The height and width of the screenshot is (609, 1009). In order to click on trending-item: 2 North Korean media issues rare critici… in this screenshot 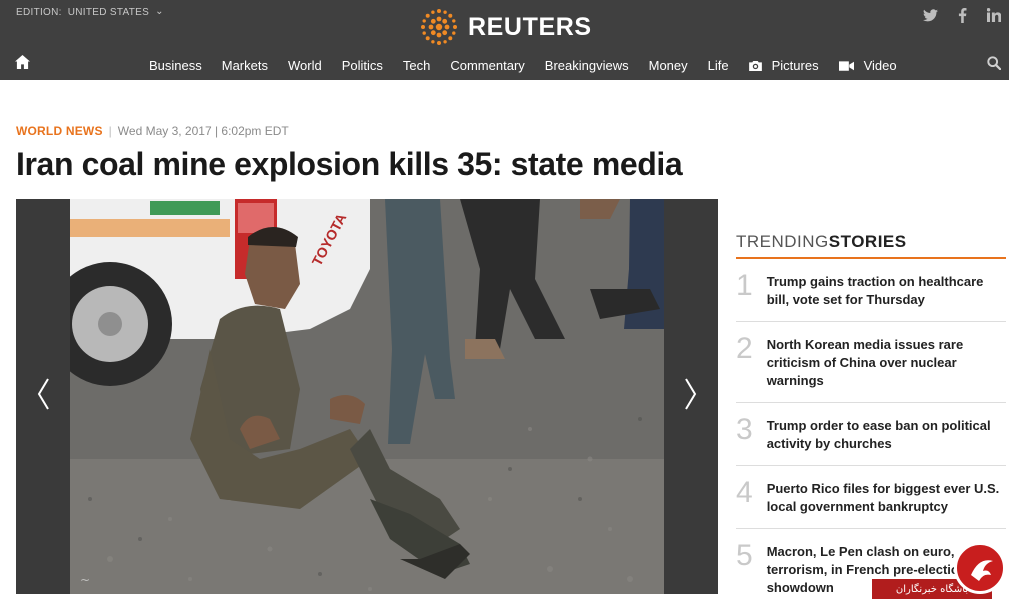, I will do `click(871, 362)`.